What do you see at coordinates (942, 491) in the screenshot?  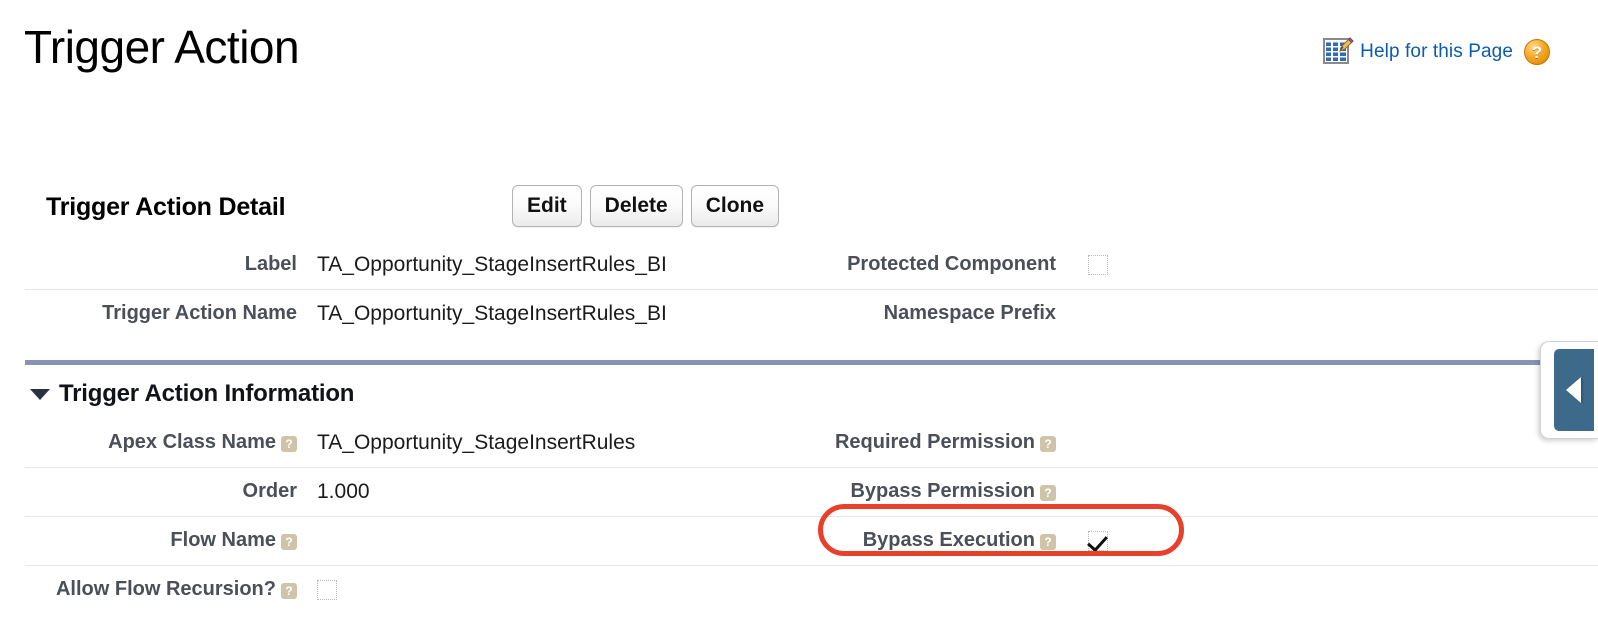 I see `field-label-text: Bypass Permission` at bounding box center [942, 491].